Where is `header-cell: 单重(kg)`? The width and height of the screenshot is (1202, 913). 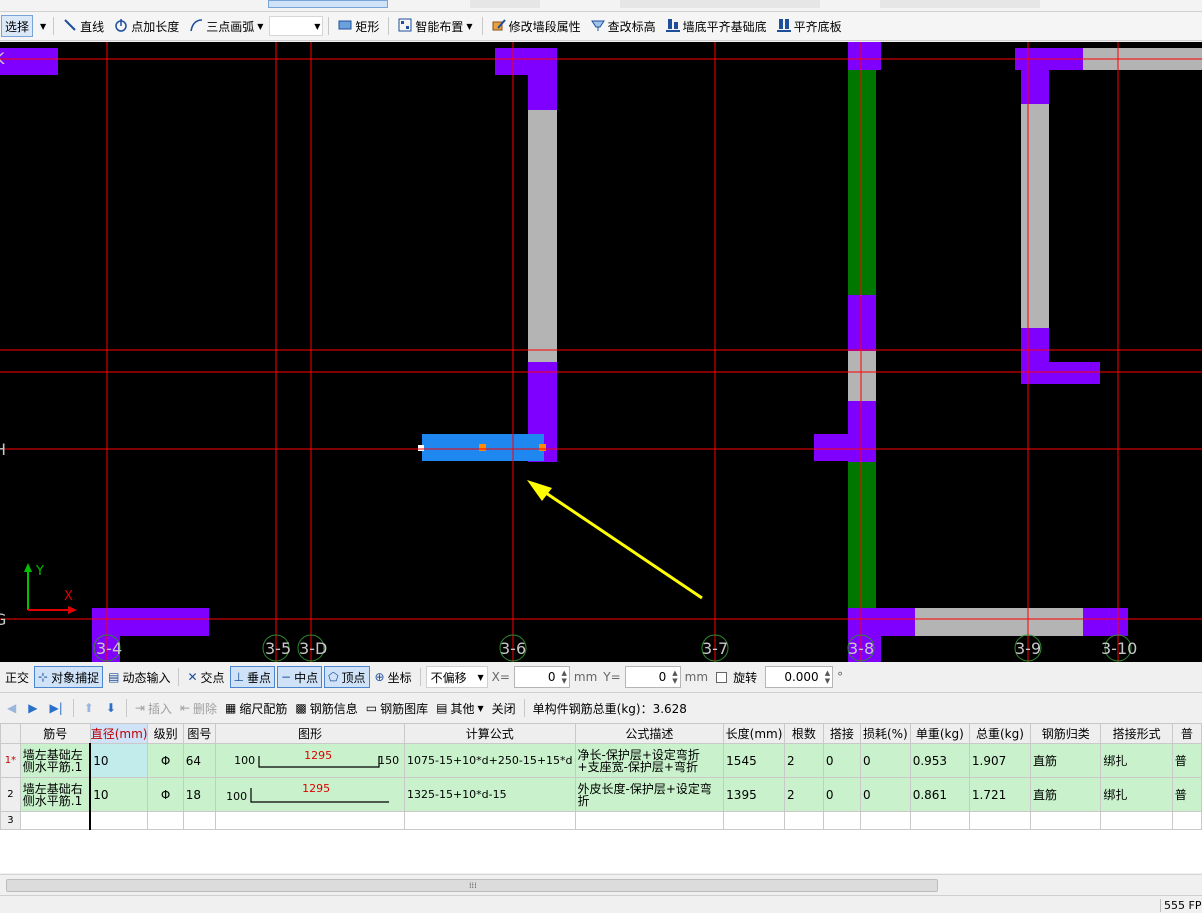 header-cell: 单重(kg) is located at coordinates (939, 733).